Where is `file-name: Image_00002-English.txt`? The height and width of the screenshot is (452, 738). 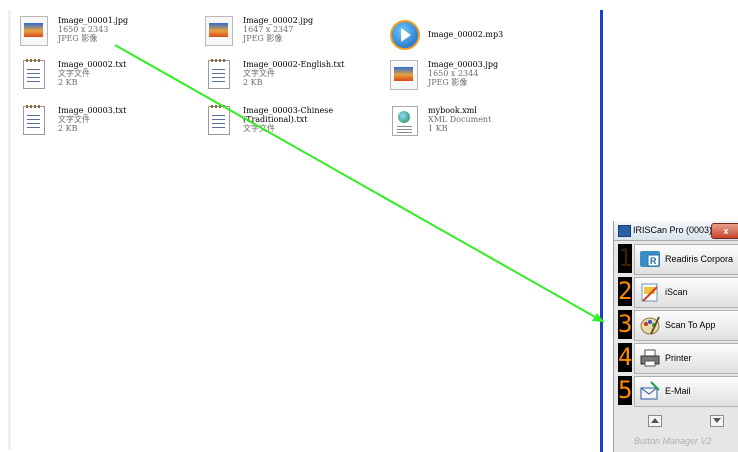
file-name: Image_00002-English.txt is located at coordinates (294, 64).